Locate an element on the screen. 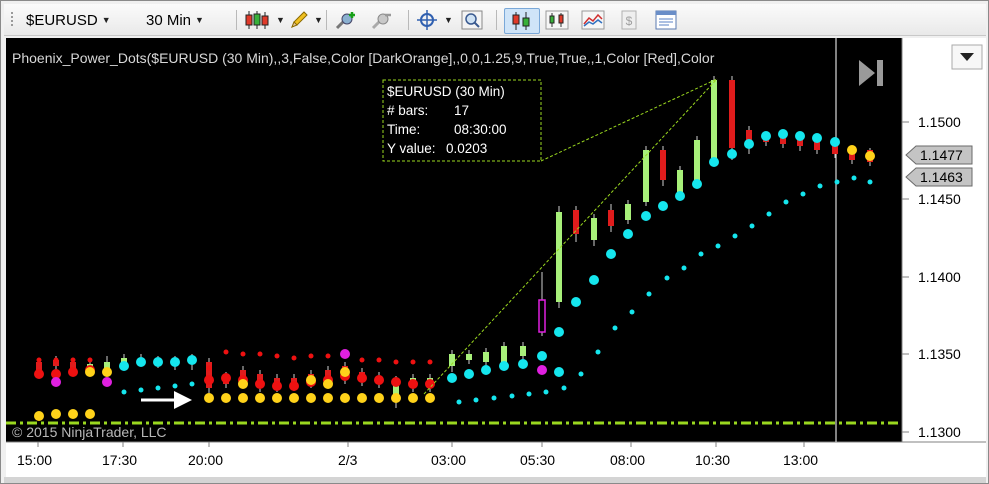 The image size is (989, 484). copyright-text: © 2015 NinjaTrader, LLC is located at coordinates (89, 432).